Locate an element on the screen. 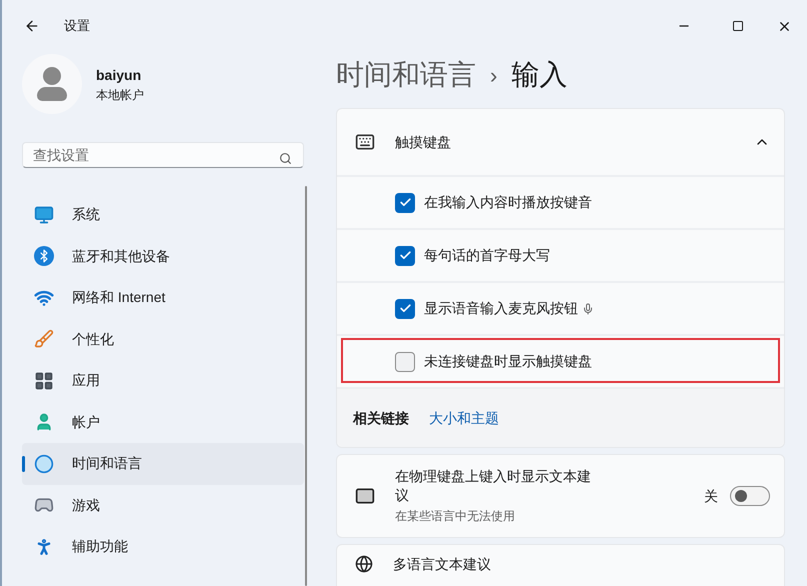 The image size is (807, 586). expander-header: 触摸键盘 is located at coordinates (560, 142).